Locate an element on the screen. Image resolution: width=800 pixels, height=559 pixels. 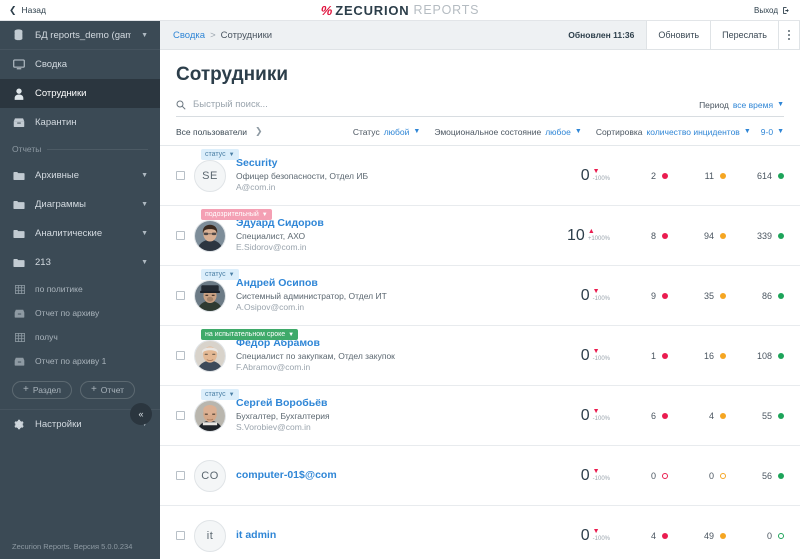
sidebar-item-svodka: Сводка is located at coordinates (80, 64).